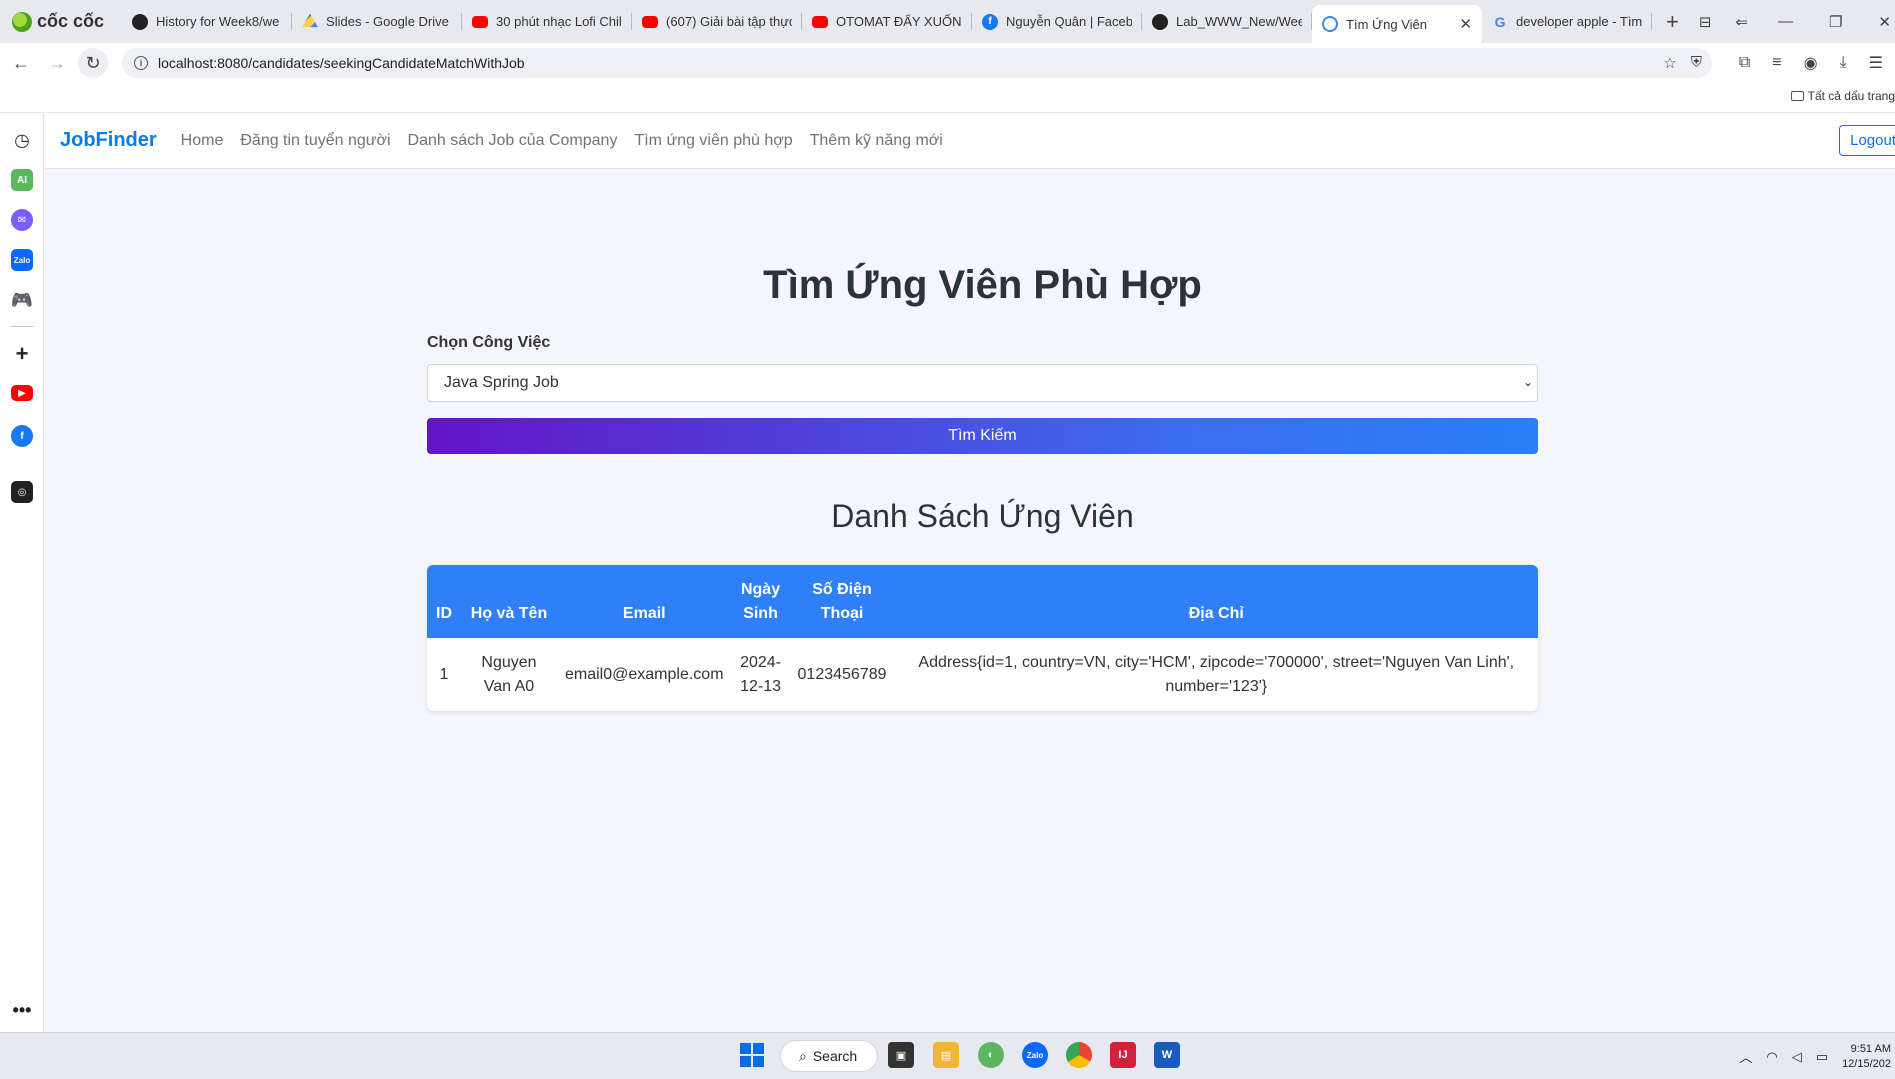 This screenshot has width=1895, height=1079. I want to click on nav-link-add-skill: Thêm kỹ năng mới, so click(876, 141).